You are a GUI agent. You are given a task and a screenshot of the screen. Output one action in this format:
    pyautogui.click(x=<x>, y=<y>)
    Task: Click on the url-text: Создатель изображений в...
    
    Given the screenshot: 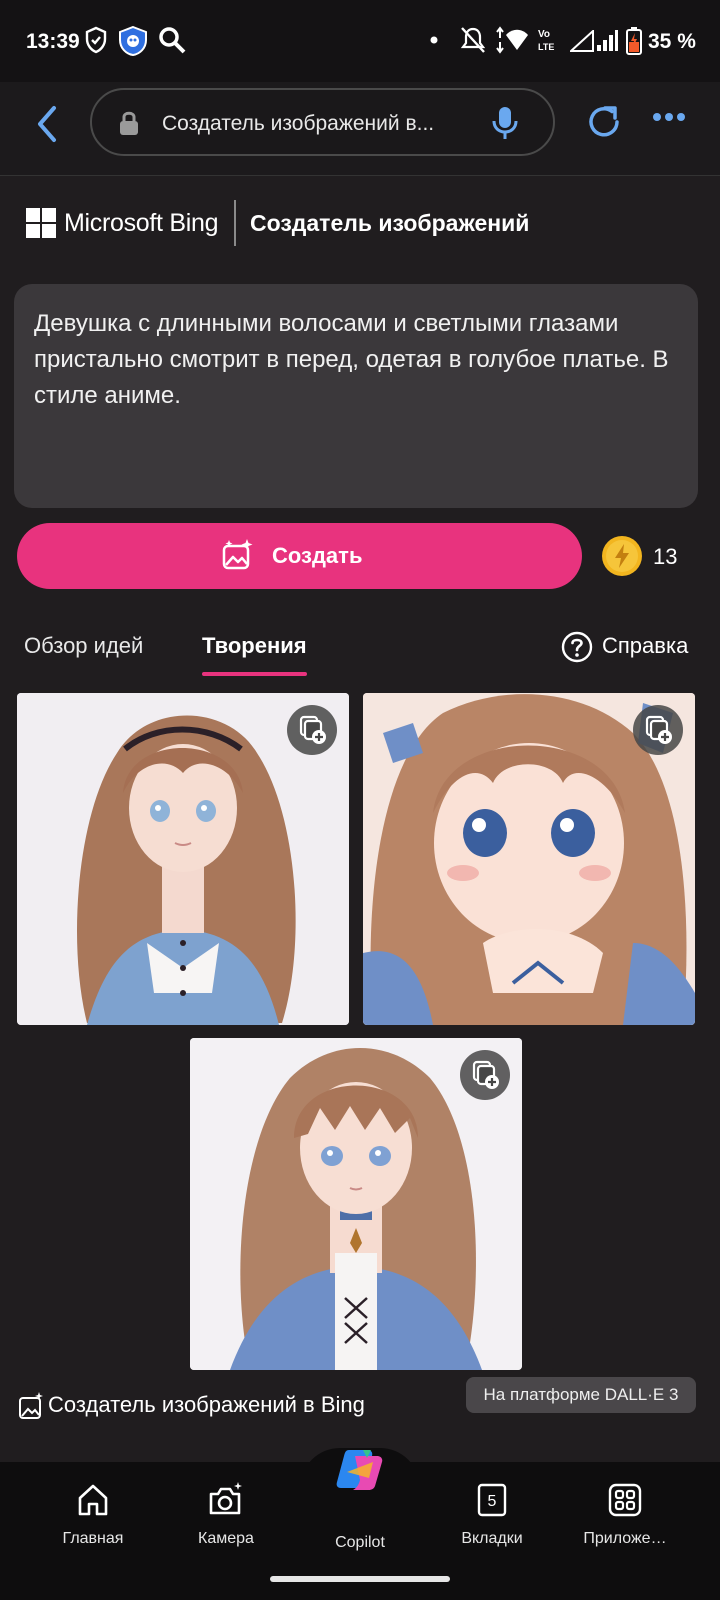 What is the action you would take?
    pyautogui.click(x=298, y=124)
    